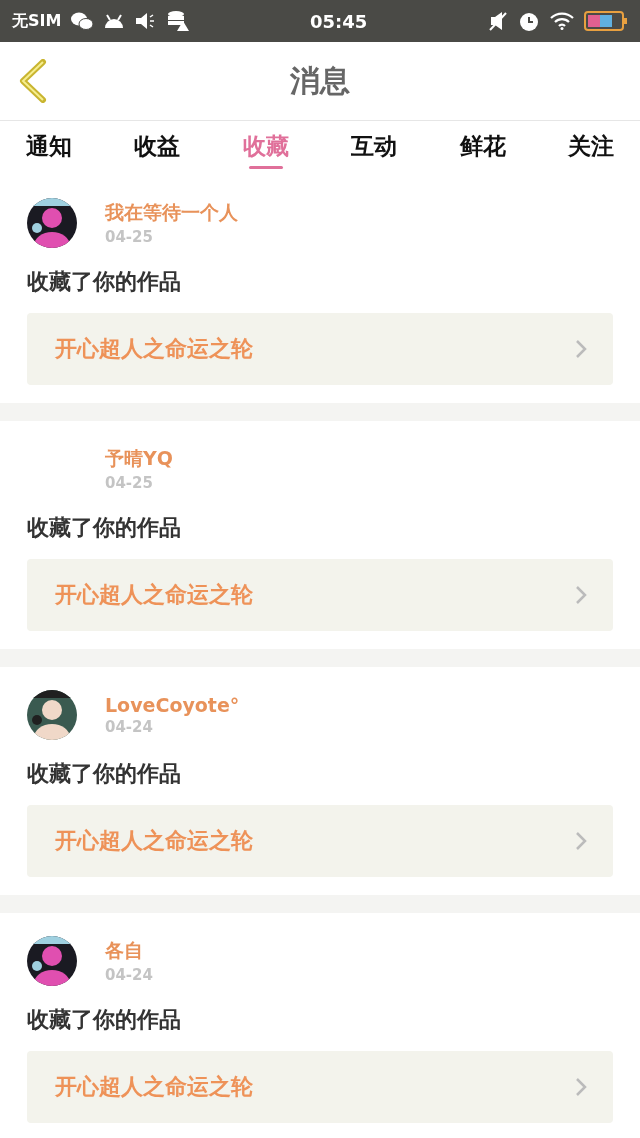  I want to click on back-icon, so click(33, 81).